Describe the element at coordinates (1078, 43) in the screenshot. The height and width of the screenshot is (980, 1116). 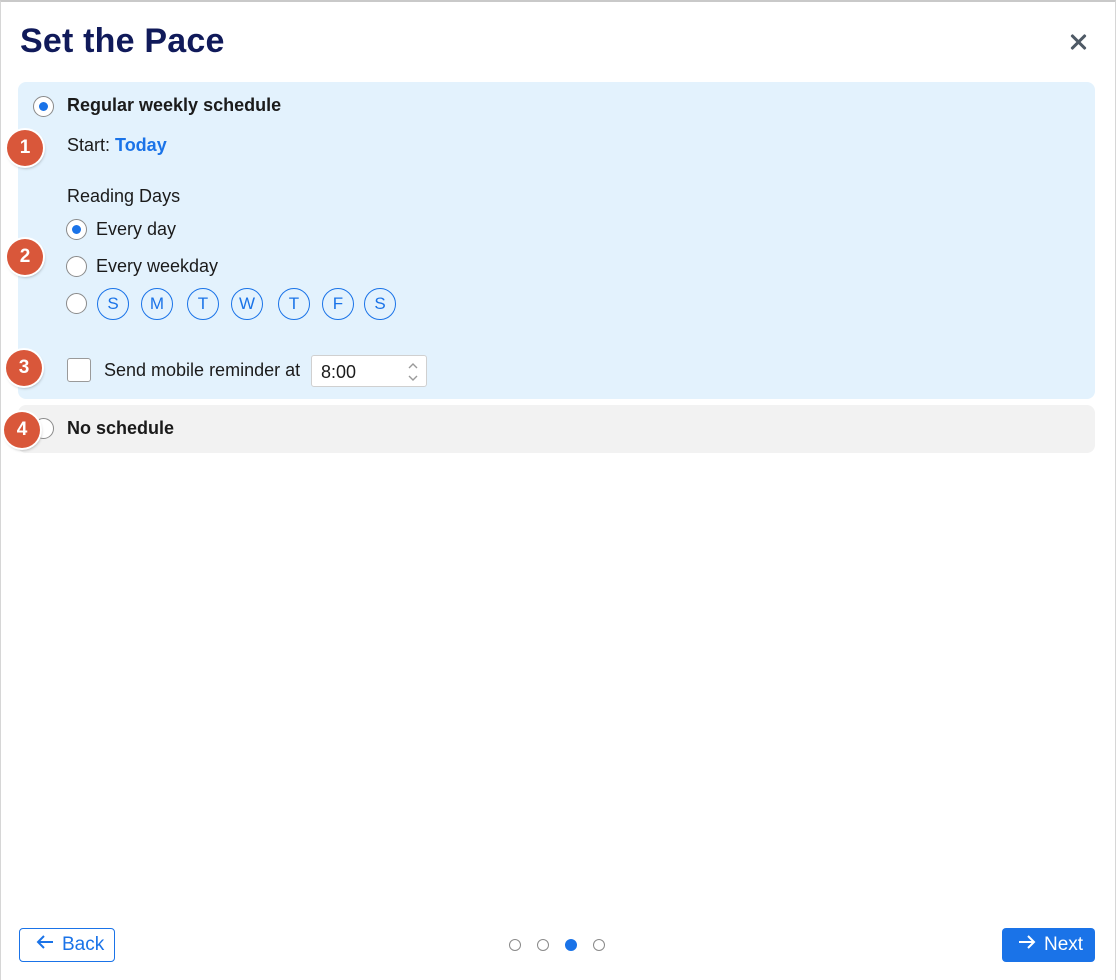
I see `close-icon` at that location.